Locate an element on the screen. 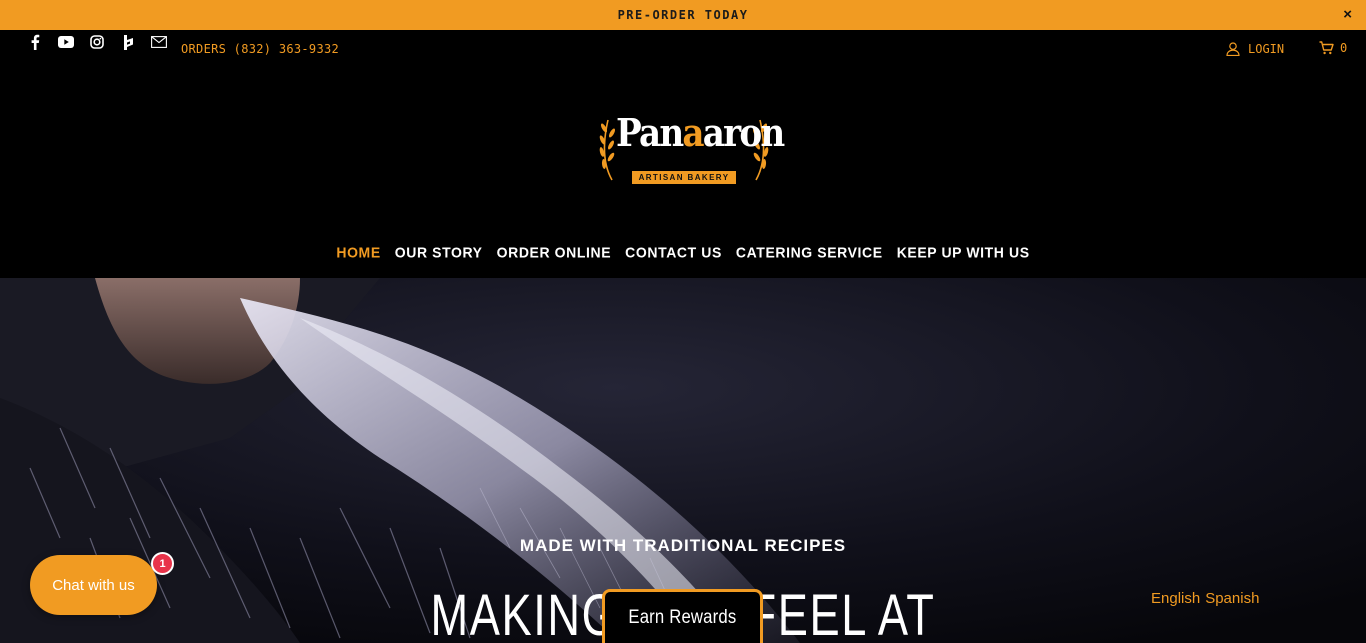 The height and width of the screenshot is (643, 1366). language-switcher: English Spanish is located at coordinates (1205, 598).